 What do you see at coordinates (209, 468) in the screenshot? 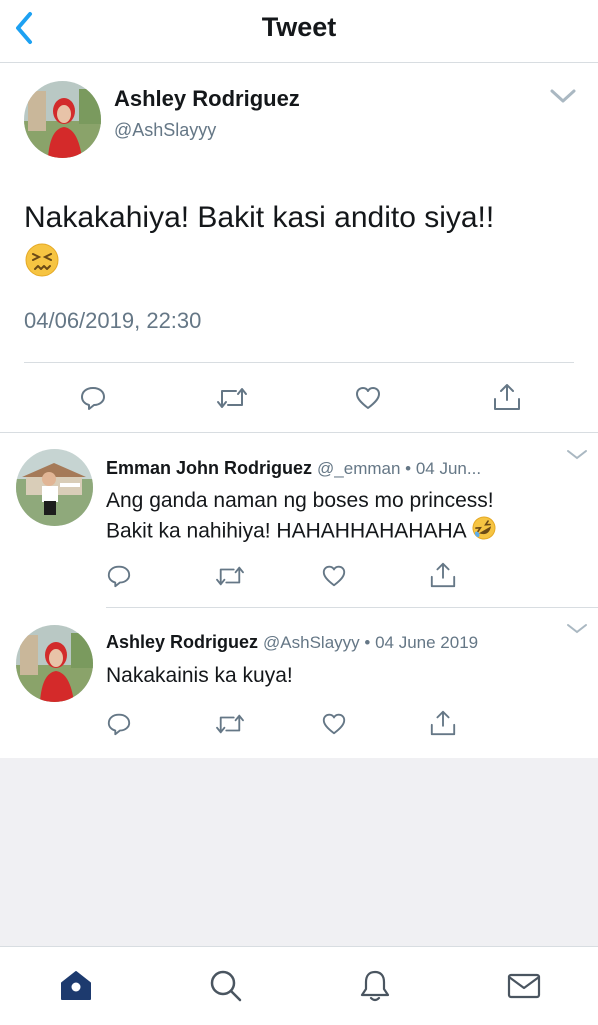
I see `reply-author-name: Emman John Rodriguez` at bounding box center [209, 468].